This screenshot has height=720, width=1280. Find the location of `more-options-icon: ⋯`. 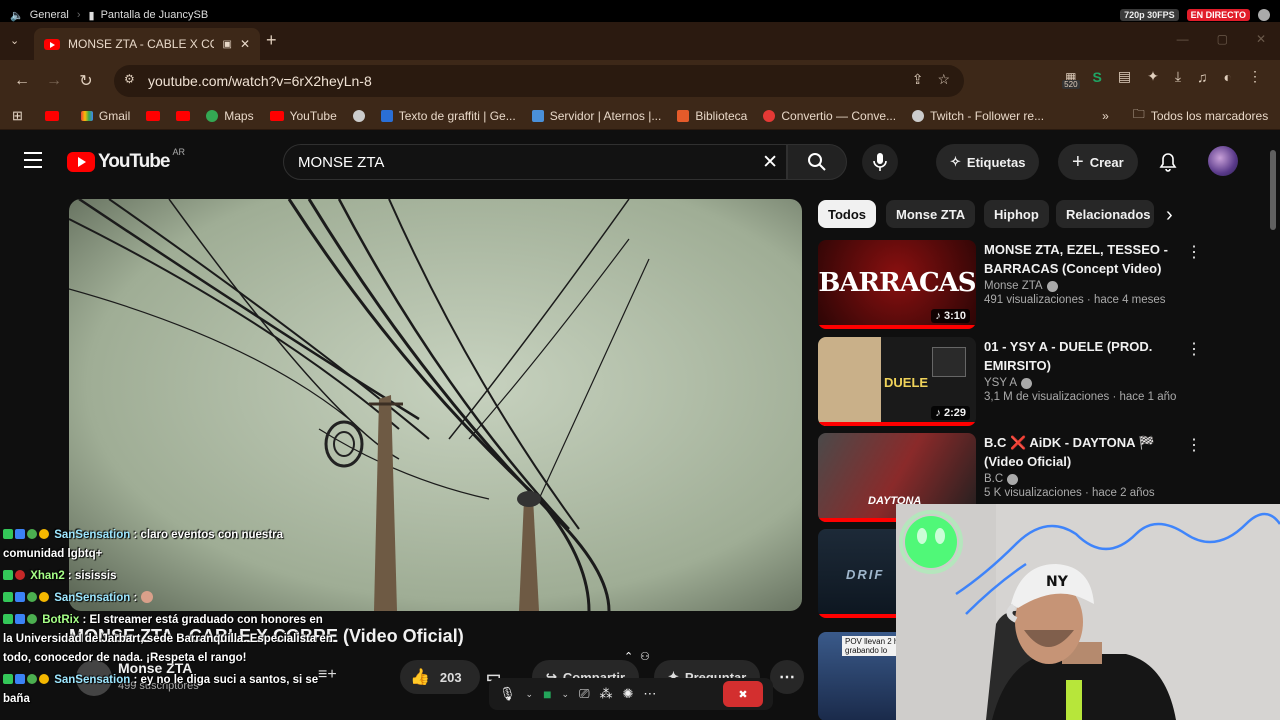

more-options-icon: ⋯ is located at coordinates (649, 694).